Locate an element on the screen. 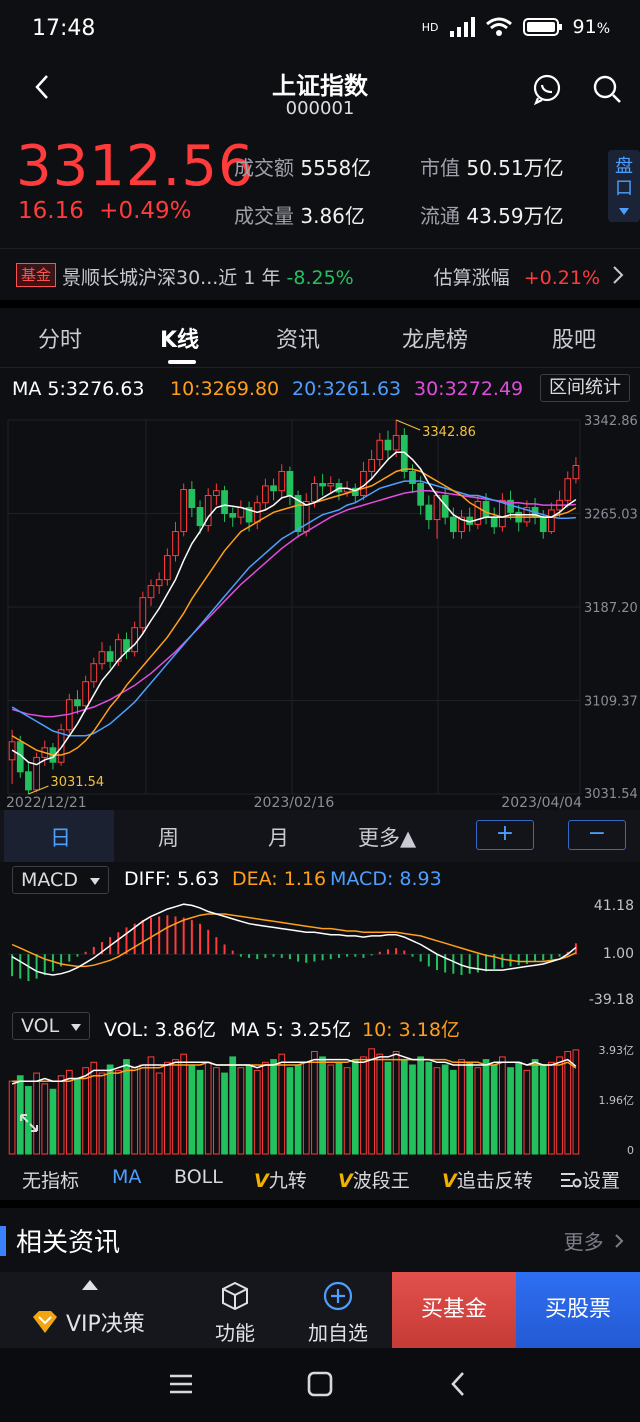 The height and width of the screenshot is (1422, 640). system-nav-bar is located at coordinates (320, 1385).